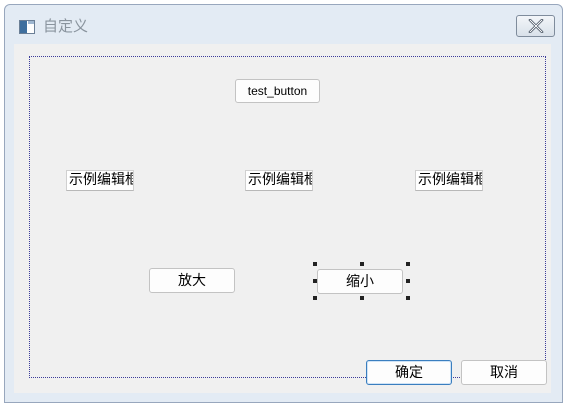 The image size is (569, 408). Describe the element at coordinates (277, 91) in the screenshot. I see `test-button: test_button` at that location.